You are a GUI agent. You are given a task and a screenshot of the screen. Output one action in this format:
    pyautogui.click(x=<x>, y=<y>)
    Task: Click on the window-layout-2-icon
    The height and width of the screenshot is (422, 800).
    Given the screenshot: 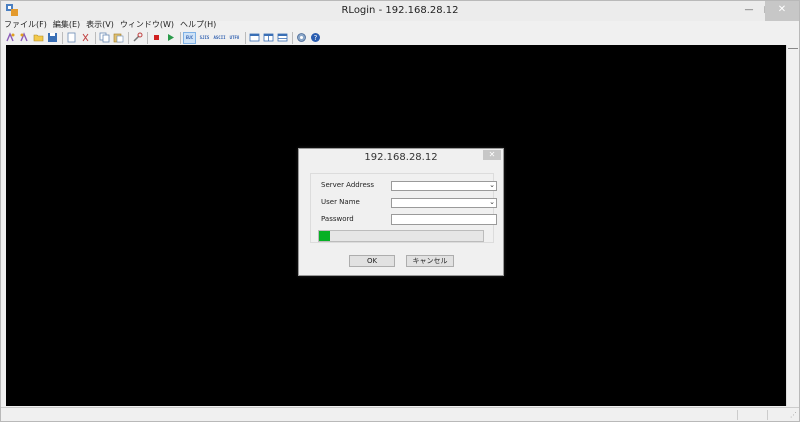 What is the action you would take?
    pyautogui.click(x=268, y=38)
    